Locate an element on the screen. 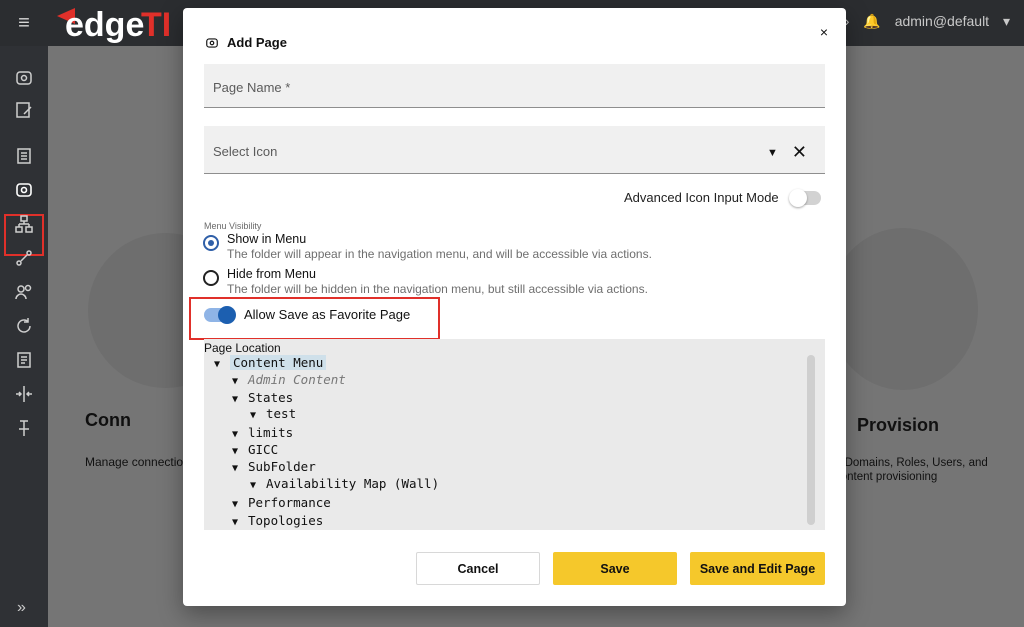  report-icon is located at coordinates (24, 360).